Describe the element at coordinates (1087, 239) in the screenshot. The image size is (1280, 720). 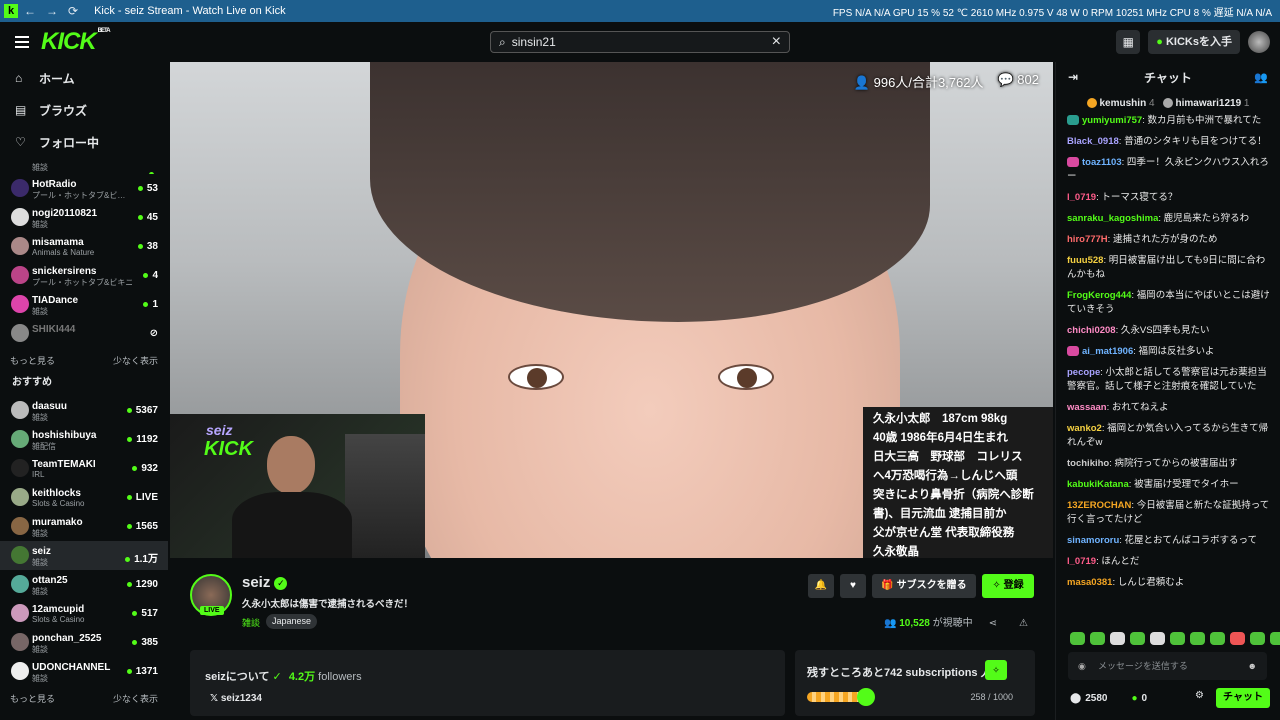
I see `chat-username: hiro777H` at that location.